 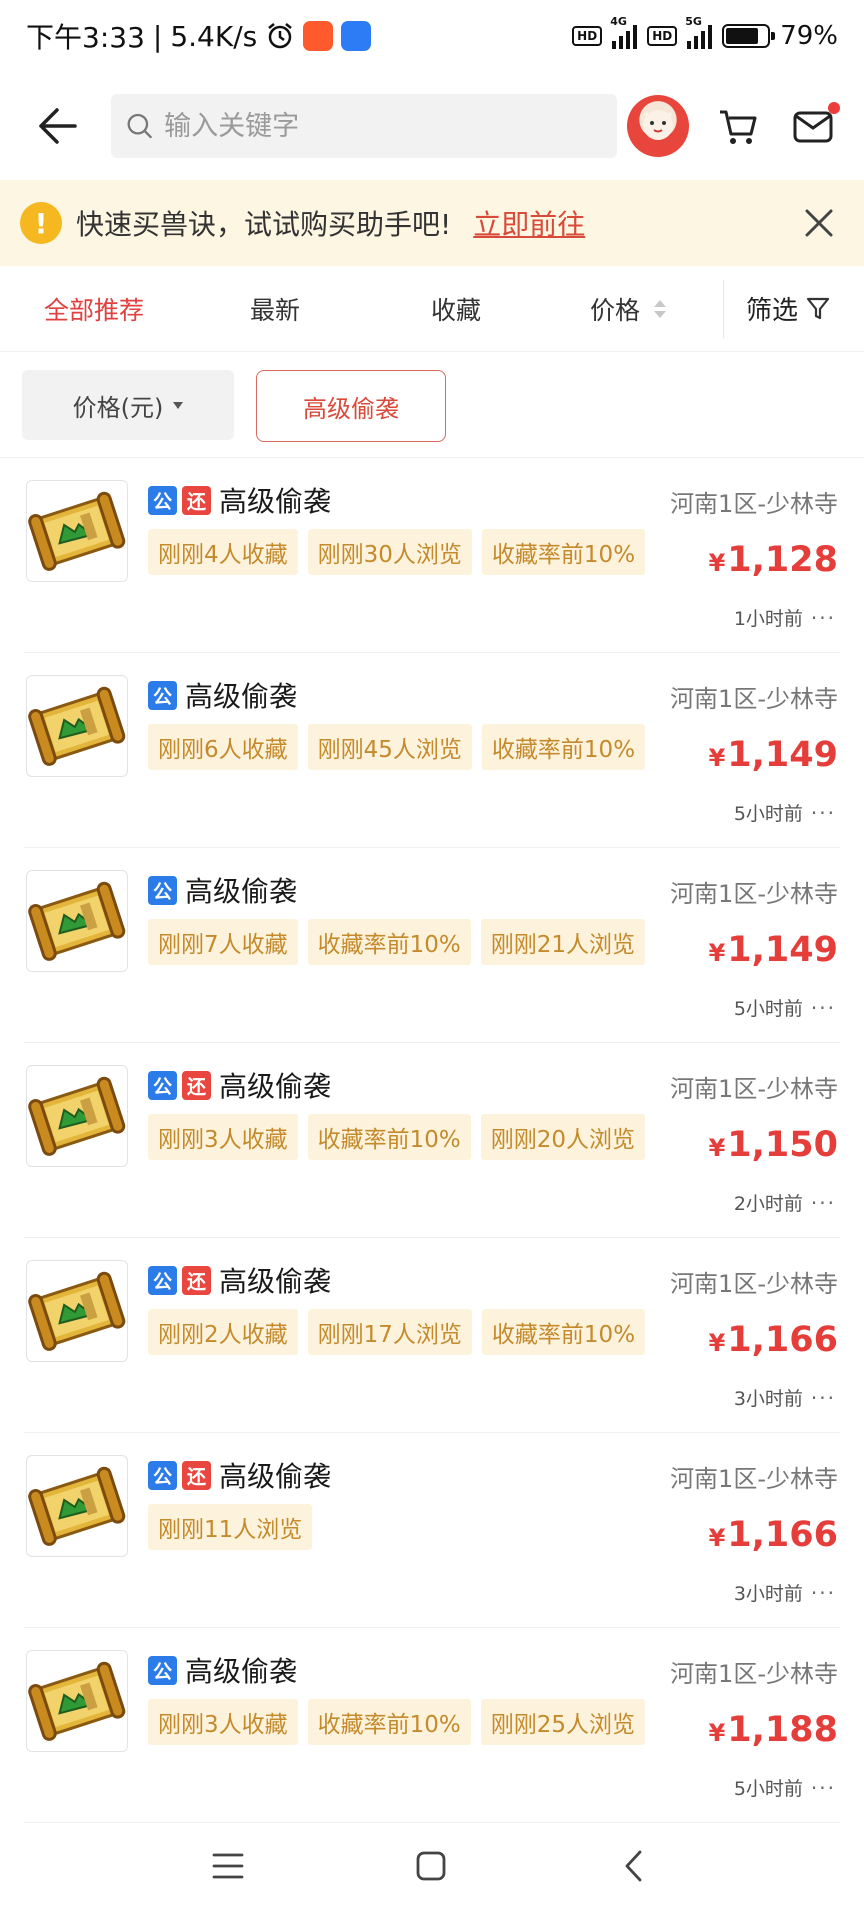 What do you see at coordinates (214, 36) in the screenshot?
I see `network-speed: 5.4K/s` at bounding box center [214, 36].